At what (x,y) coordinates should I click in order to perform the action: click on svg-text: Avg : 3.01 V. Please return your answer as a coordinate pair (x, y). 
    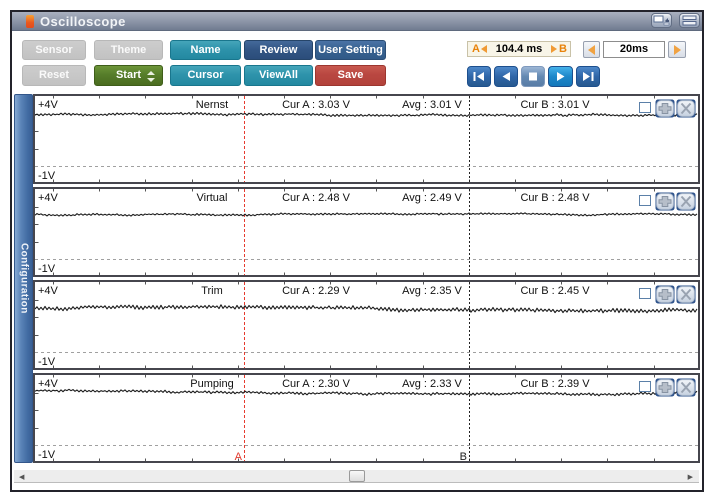
    Looking at the image, I should click on (432, 105).